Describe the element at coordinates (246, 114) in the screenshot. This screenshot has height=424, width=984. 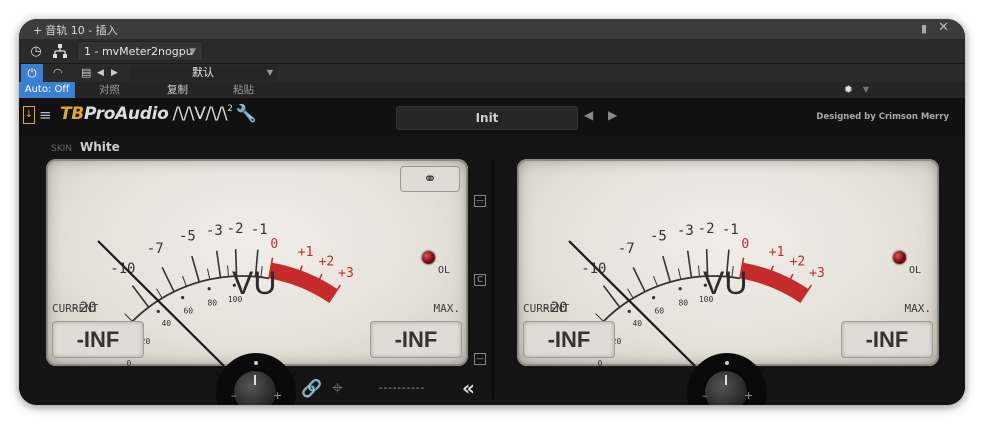
I see `wrench-icon: 🔧` at that location.